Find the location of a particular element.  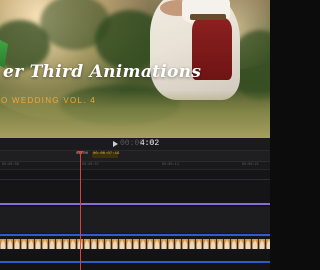

ruler-range-label: 00:00:07:19 is located at coordinates (106, 154).